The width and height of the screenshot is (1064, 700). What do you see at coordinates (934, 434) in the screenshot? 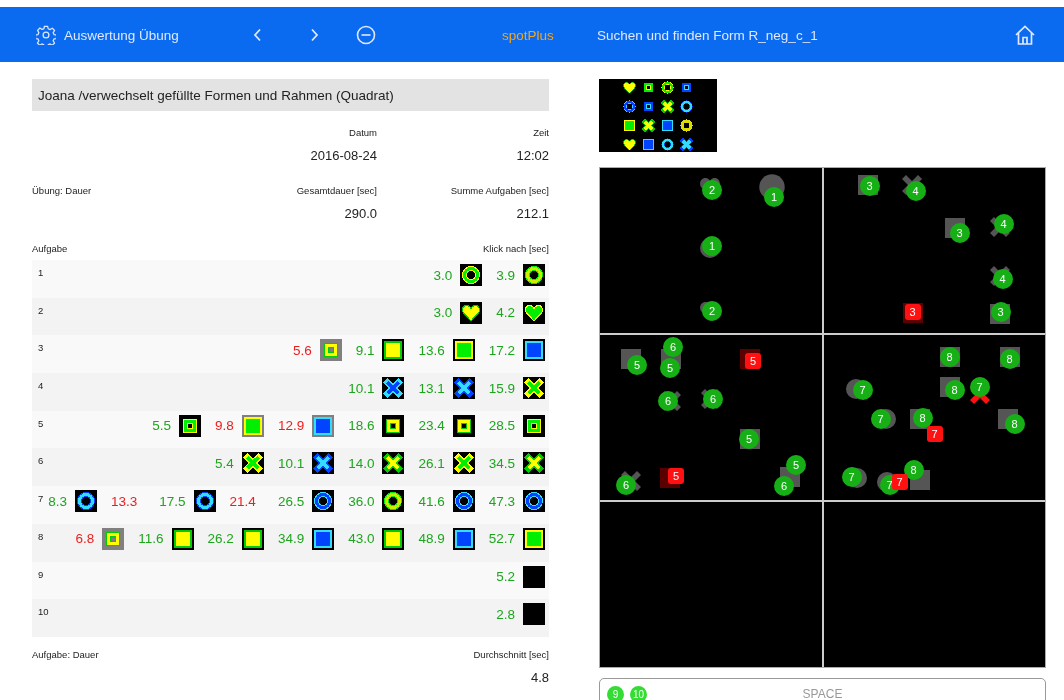
I see `wrong-click-marker: 7` at bounding box center [934, 434].